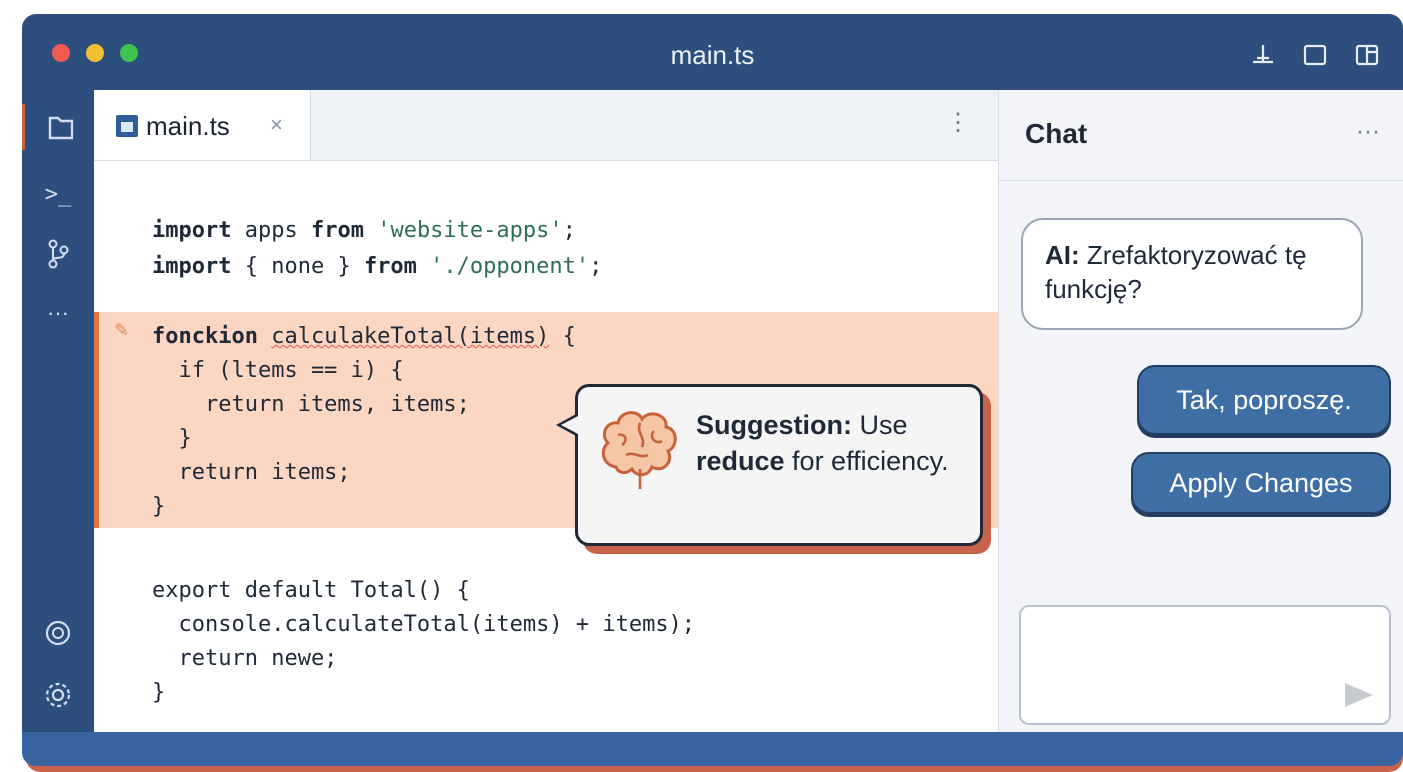 Image resolution: width=1403 pixels, height=772 pixels. What do you see at coordinates (1201, 135) in the screenshot?
I see `chat-header: Chat ···` at bounding box center [1201, 135].